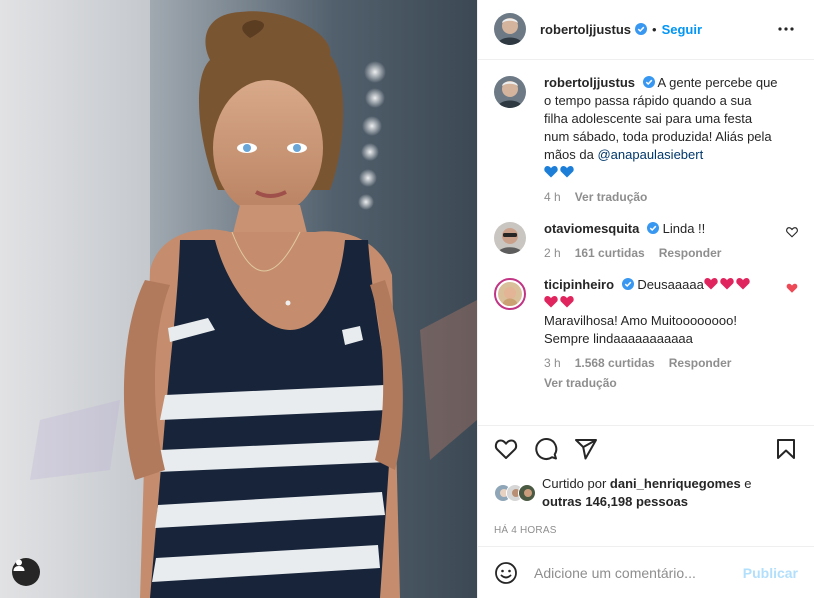 This screenshot has width=814, height=598. I want to click on comment-input, so click(638, 572).